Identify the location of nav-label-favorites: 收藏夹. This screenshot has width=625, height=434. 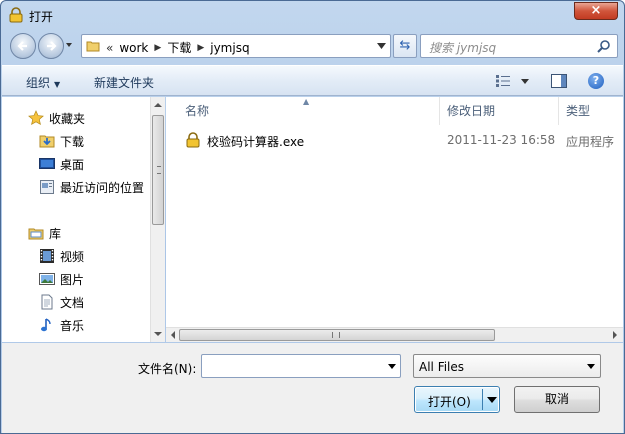
(67, 118).